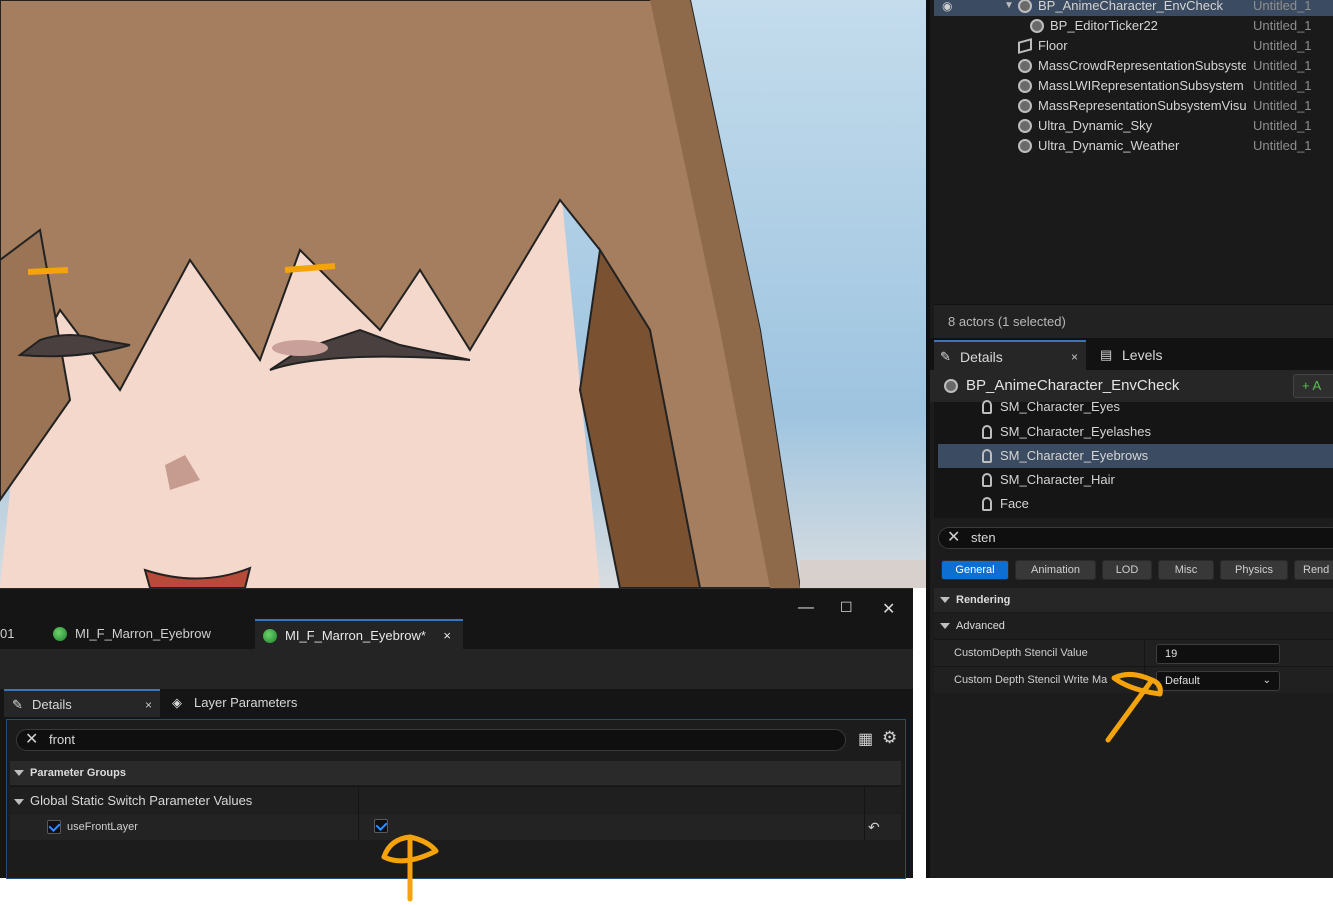 This screenshot has height=905, width=1333. Describe the element at coordinates (1109, 145) in the screenshot. I see `actor-name: Ultra_Dynamic_Weather` at that location.